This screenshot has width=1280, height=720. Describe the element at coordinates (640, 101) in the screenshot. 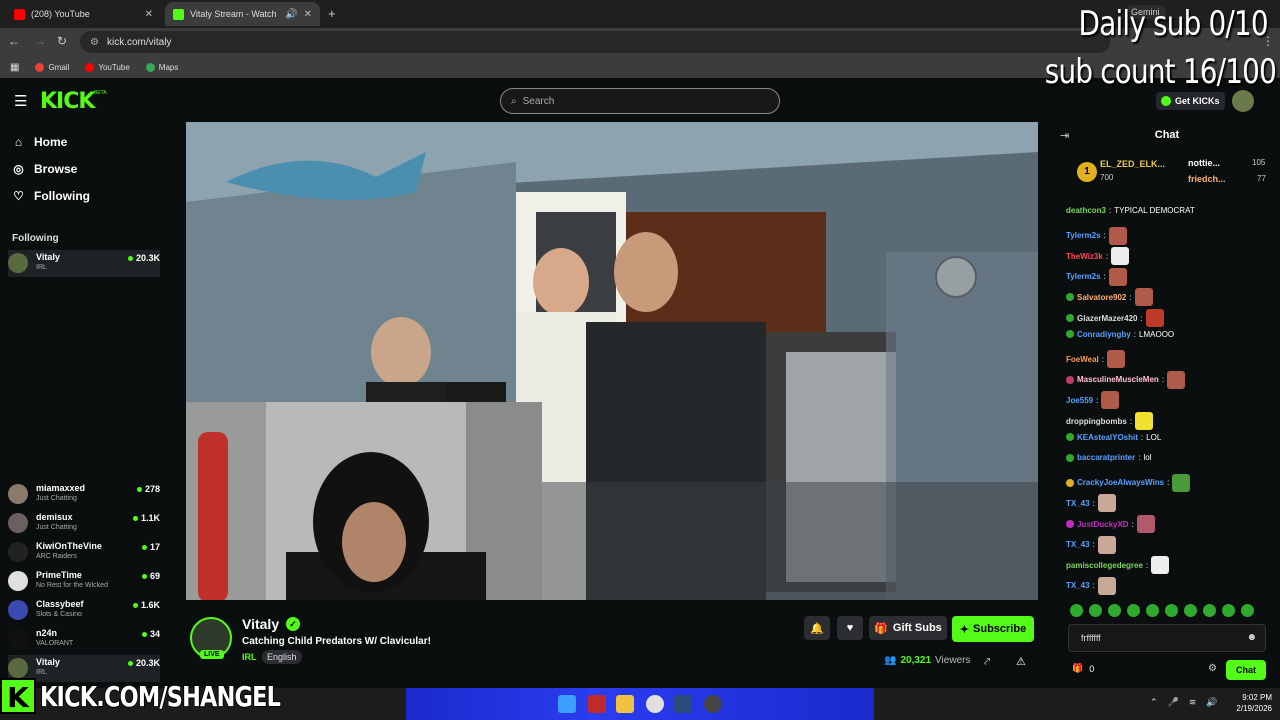

I see `search-input: ⌕ Search` at that location.